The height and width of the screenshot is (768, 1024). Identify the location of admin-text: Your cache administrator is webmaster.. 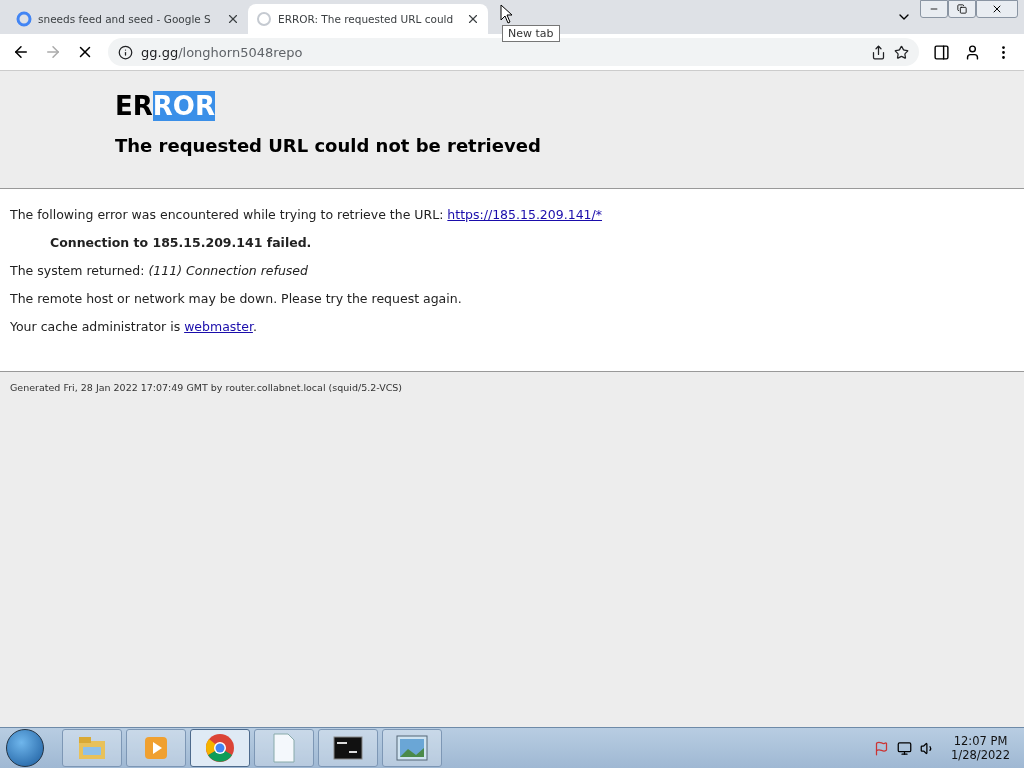
(134, 326).